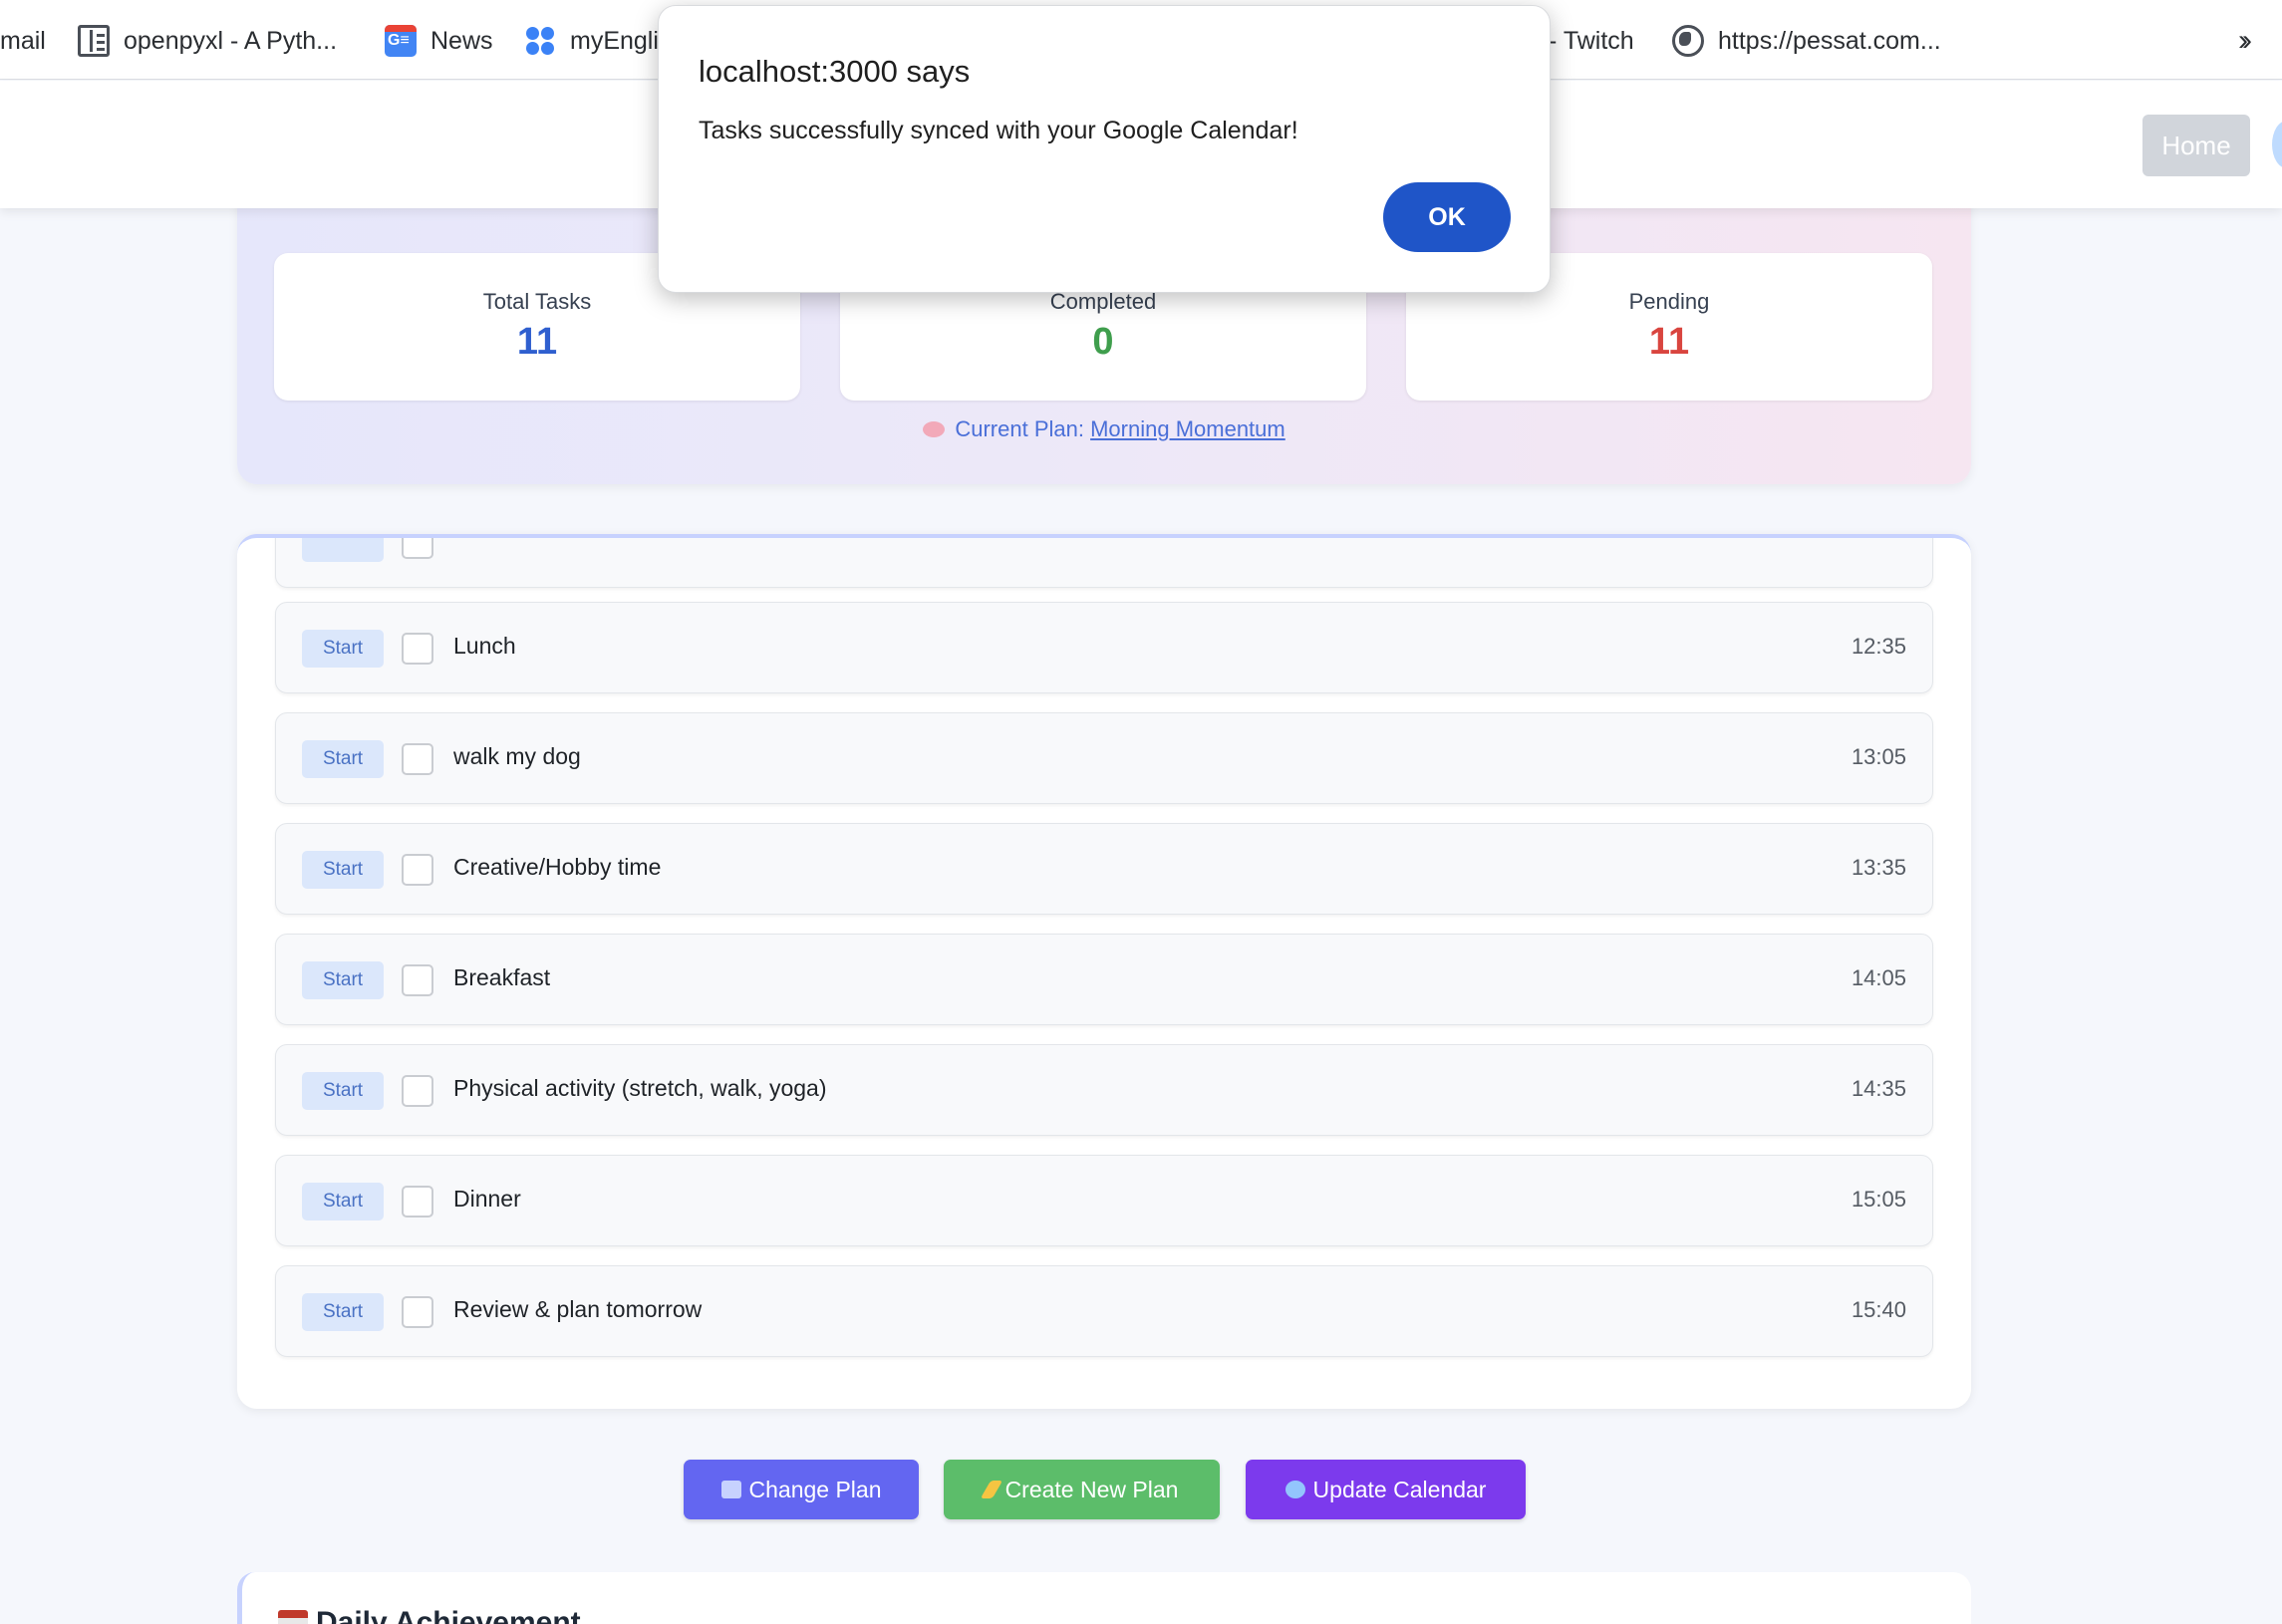  What do you see at coordinates (94, 41) in the screenshot?
I see `book-icon` at bounding box center [94, 41].